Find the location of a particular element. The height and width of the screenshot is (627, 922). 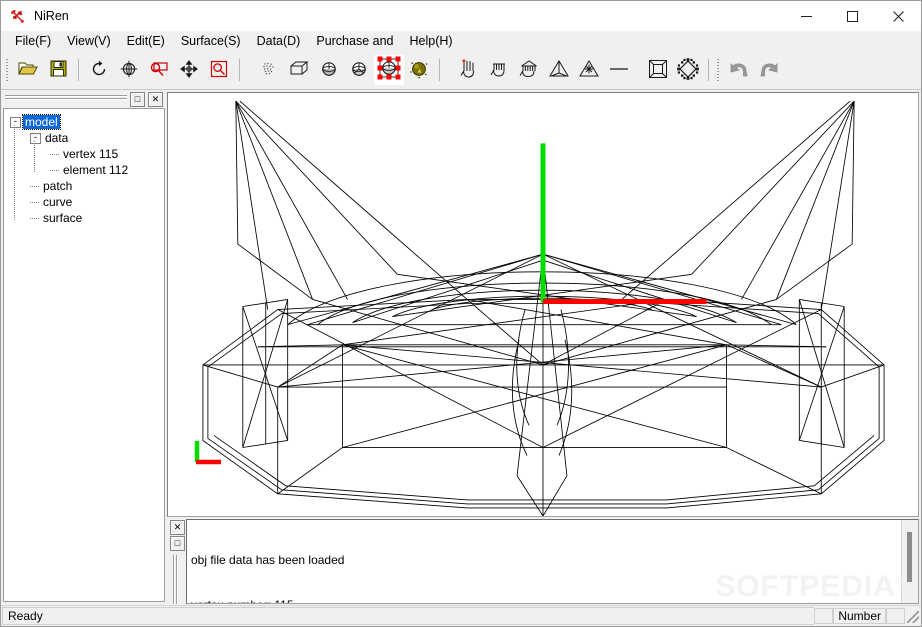

output-scrollbar-thumb is located at coordinates (909, 557).